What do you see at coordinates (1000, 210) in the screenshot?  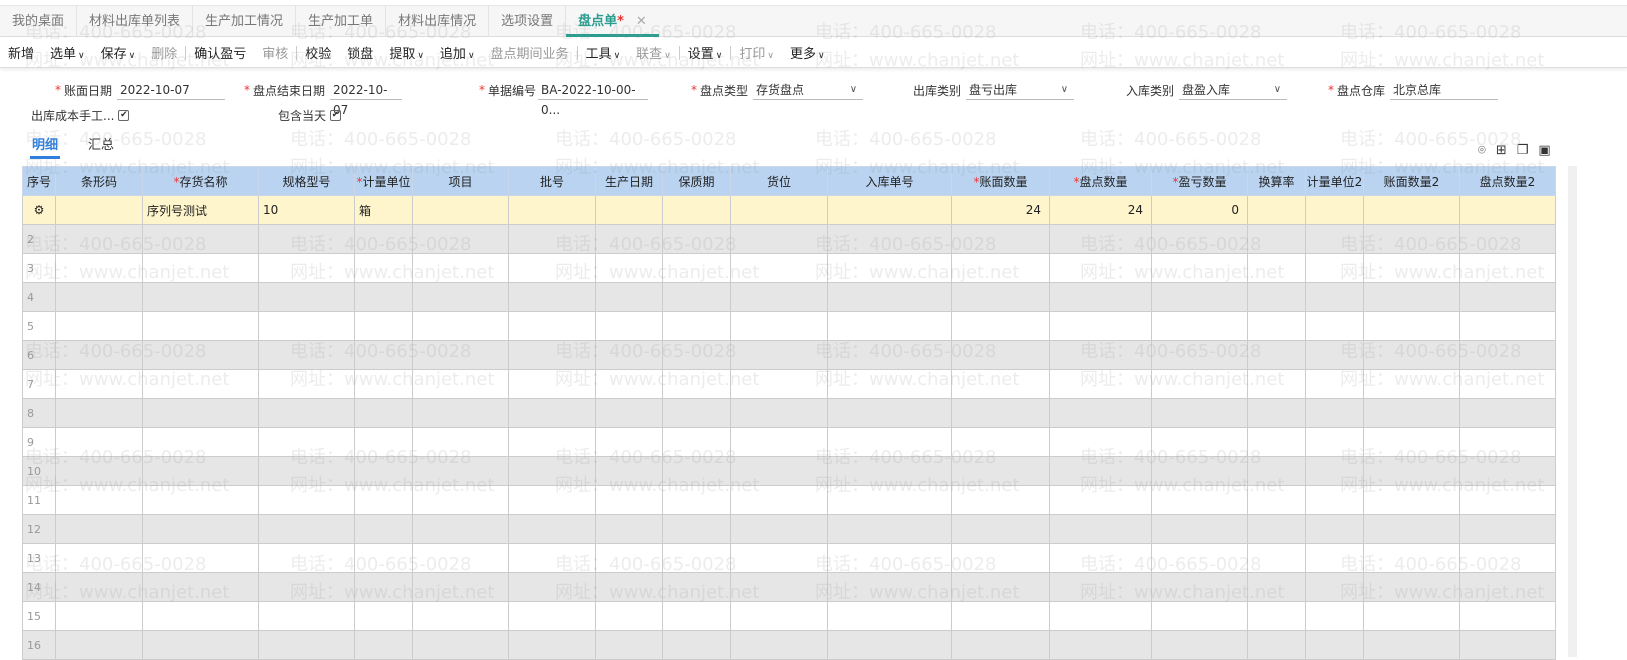 I see `table-cell: 24` at bounding box center [1000, 210].